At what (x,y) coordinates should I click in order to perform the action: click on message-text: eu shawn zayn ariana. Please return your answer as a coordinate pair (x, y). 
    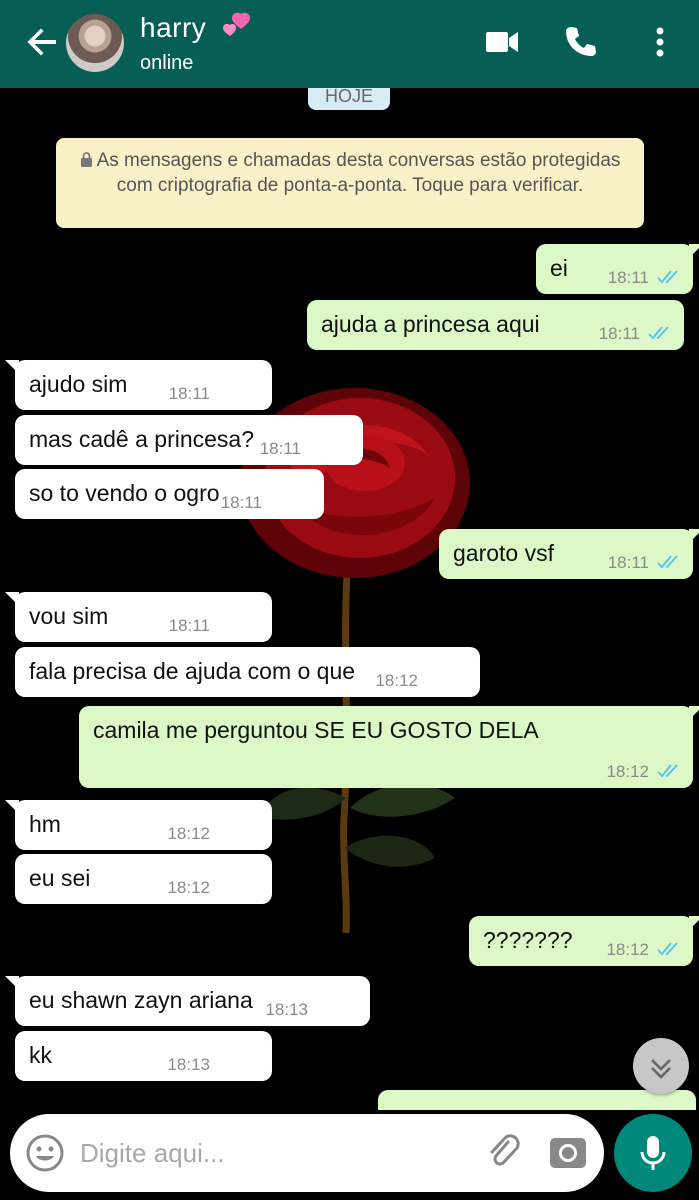
    Looking at the image, I should click on (141, 1000).